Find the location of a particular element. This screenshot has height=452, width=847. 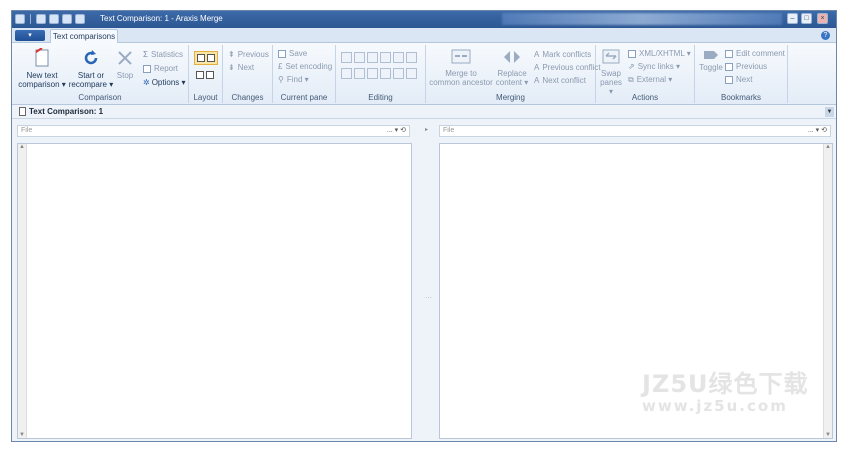

new-comparison-label: New text is located at coordinates (42, 75).